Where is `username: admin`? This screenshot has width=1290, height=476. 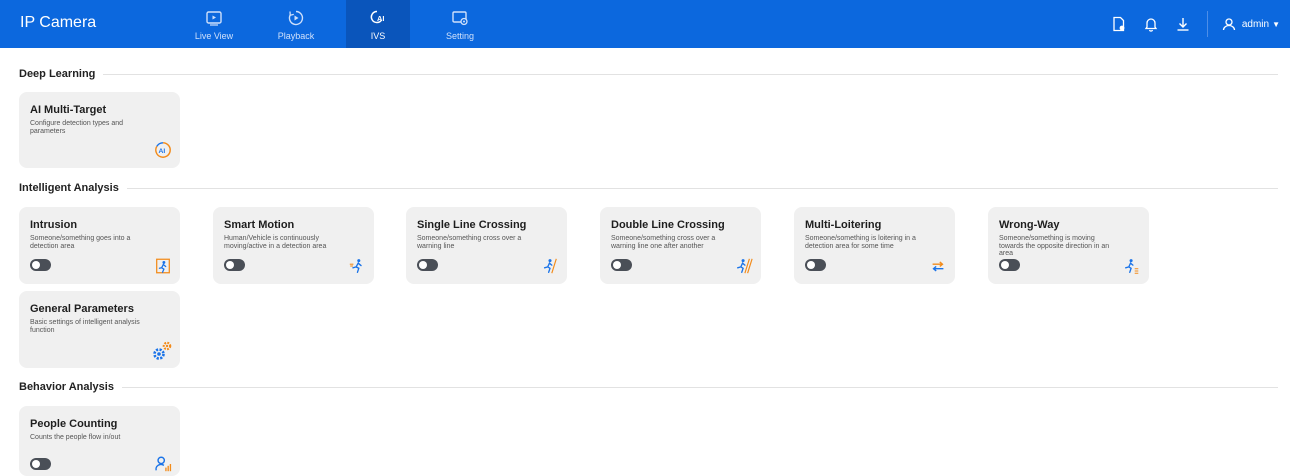
username: admin is located at coordinates (1255, 24).